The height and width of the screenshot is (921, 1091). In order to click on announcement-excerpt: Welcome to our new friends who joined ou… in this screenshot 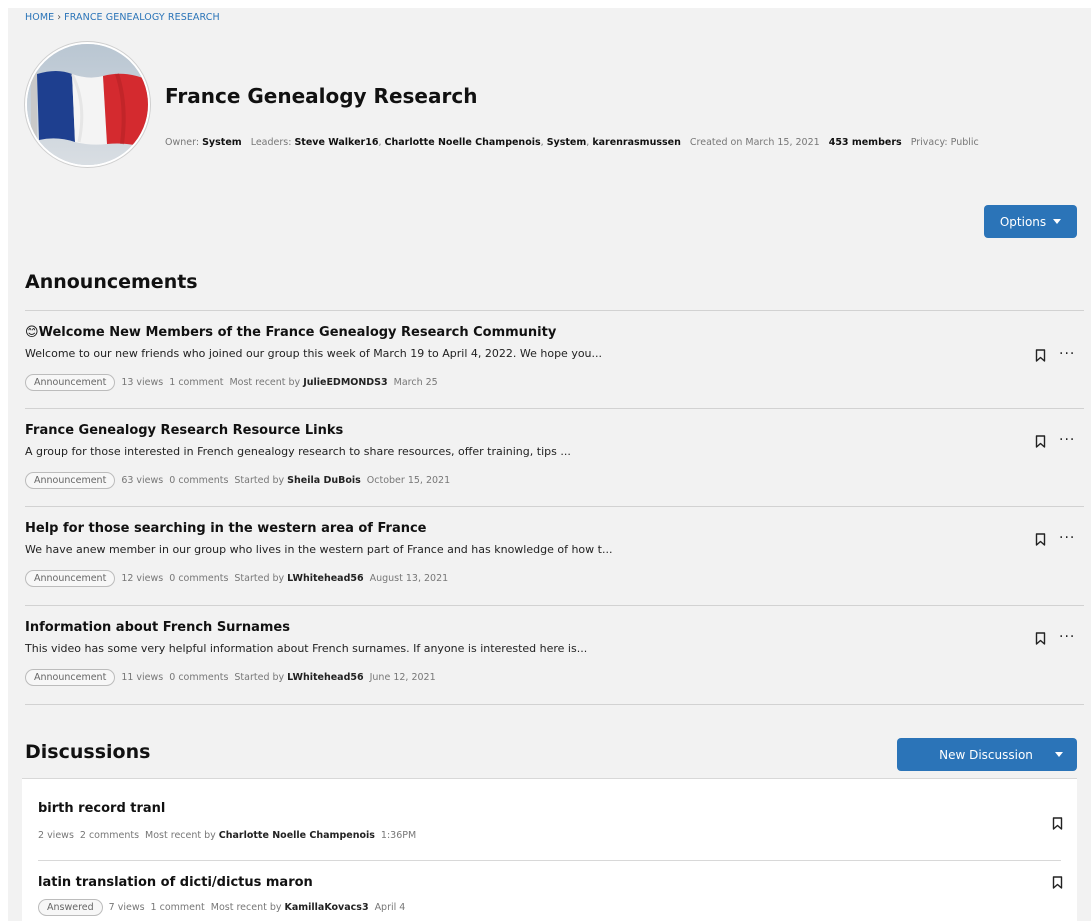, I will do `click(314, 353)`.